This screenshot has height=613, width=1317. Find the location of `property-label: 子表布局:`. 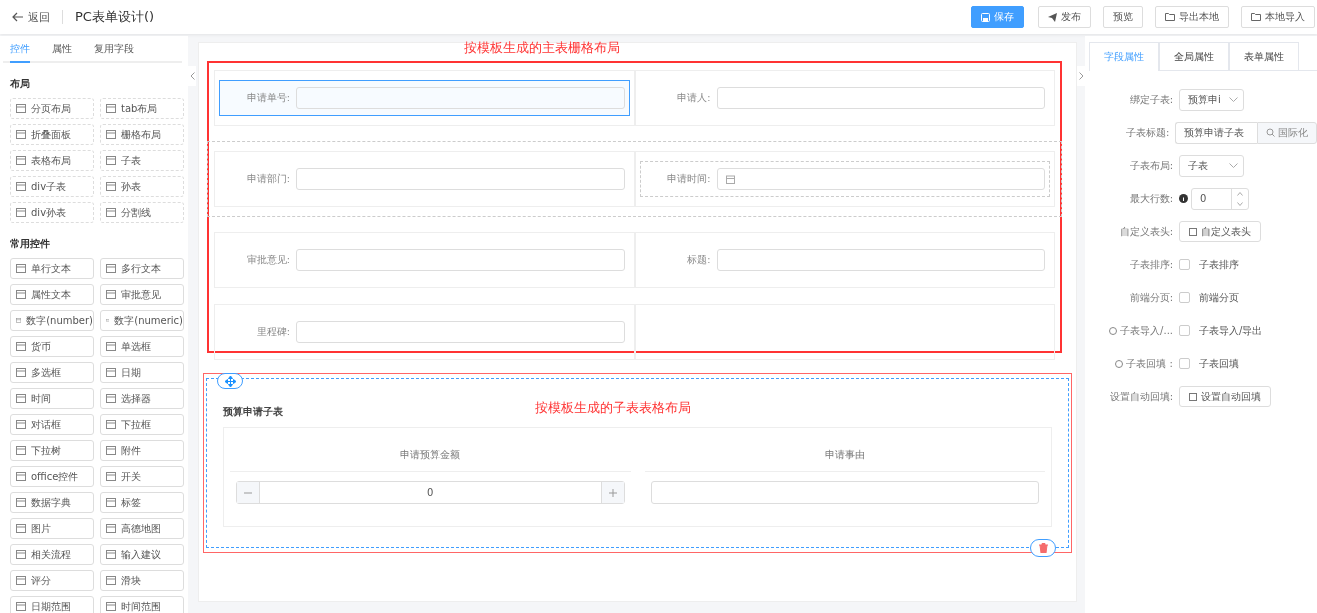

property-label: 子表布局: is located at coordinates (1151, 165).